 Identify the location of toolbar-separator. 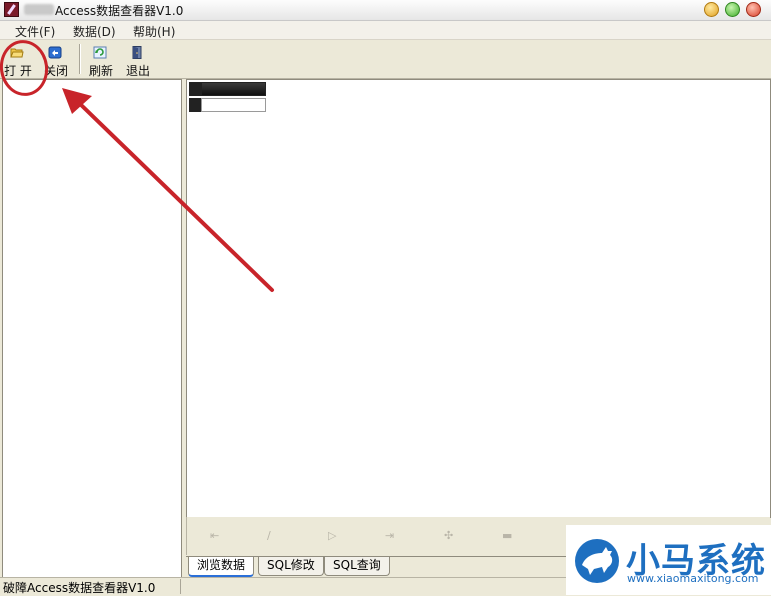
(80, 59).